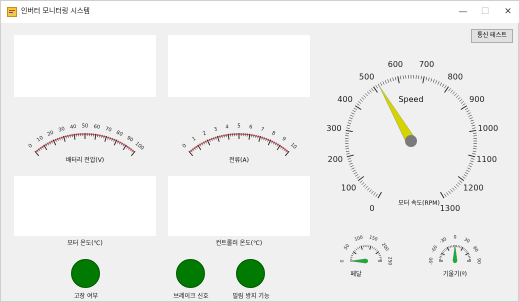 The height and width of the screenshot is (302, 519). Describe the element at coordinates (85, 243) in the screenshot. I see `motor-temp-label: 모터 온도(℃)` at that location.